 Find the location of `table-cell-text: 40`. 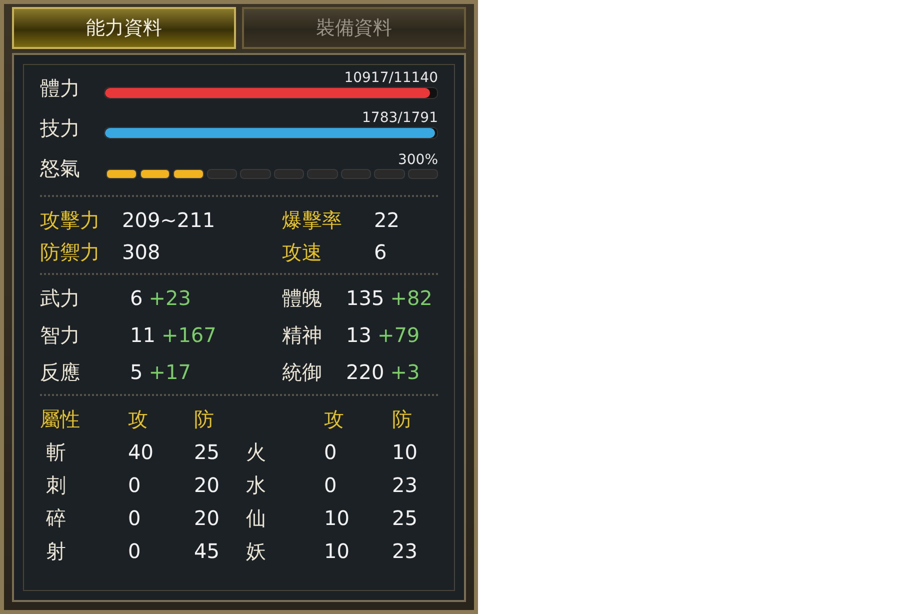

table-cell-text: 40 is located at coordinates (141, 452).